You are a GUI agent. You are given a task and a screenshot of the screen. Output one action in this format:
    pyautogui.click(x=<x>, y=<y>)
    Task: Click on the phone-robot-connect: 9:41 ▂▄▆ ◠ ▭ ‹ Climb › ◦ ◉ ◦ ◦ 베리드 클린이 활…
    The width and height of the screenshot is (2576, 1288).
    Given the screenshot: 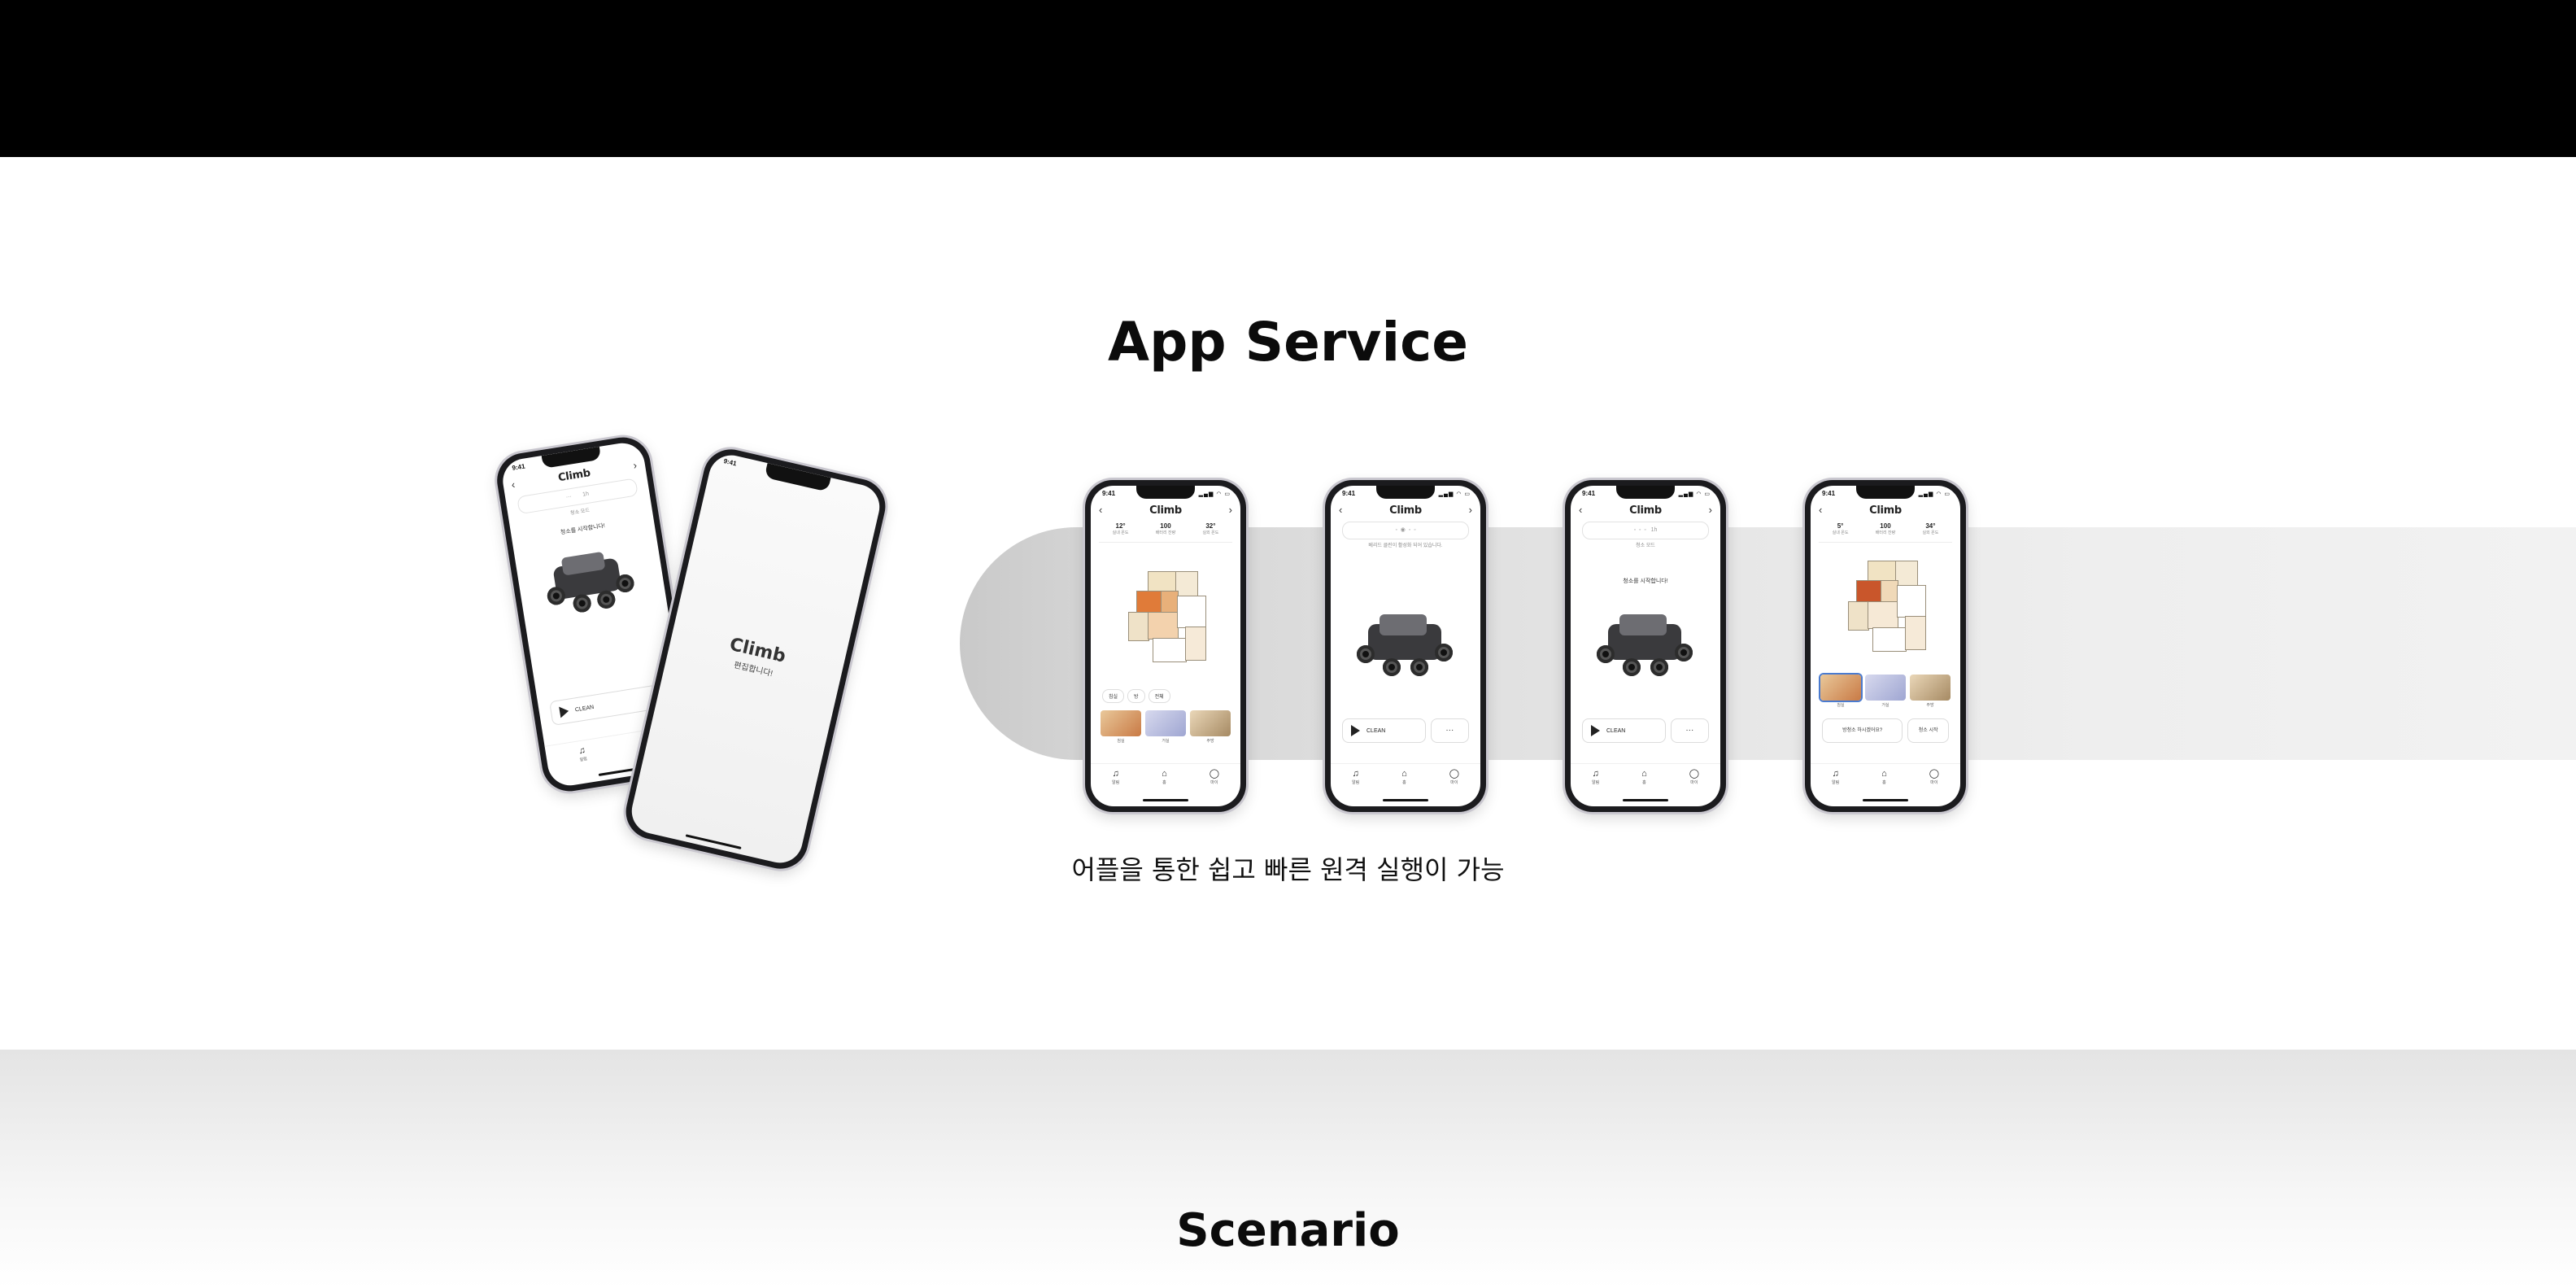 What is the action you would take?
    pyautogui.click(x=1405, y=646)
    